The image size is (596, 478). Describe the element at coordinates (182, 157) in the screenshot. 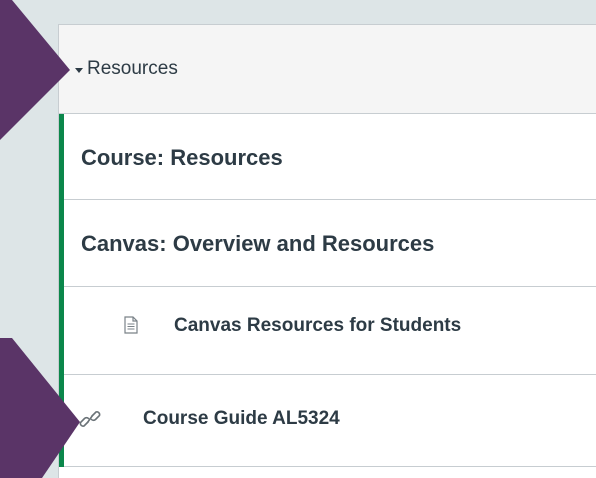

I see `text-header-label: Course: Resources` at that location.